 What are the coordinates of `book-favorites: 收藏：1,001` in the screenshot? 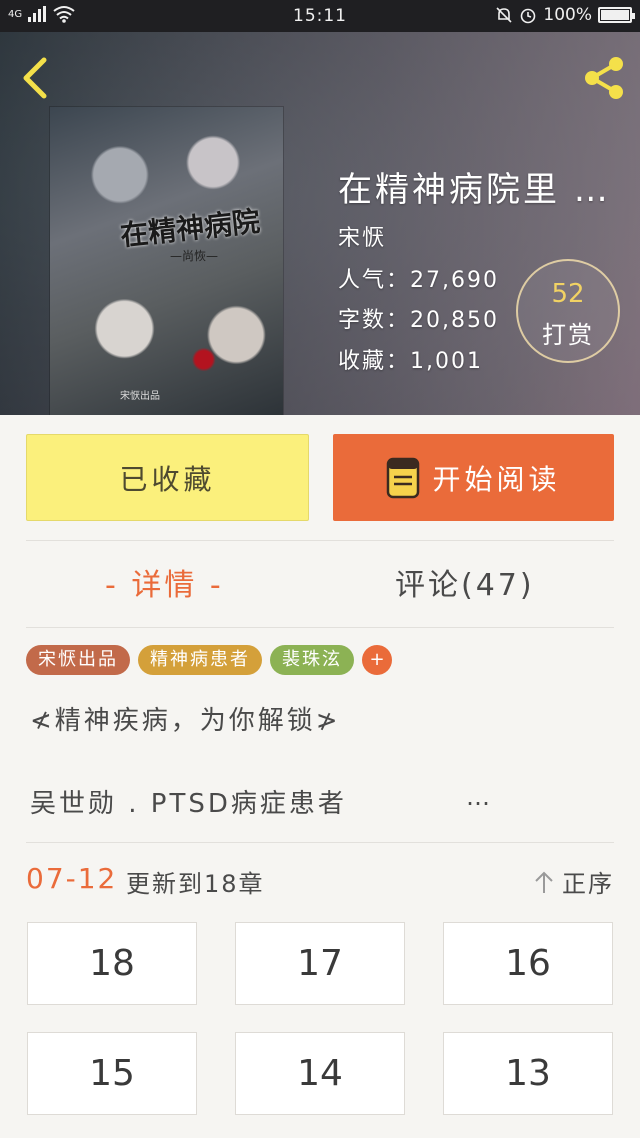 It's located at (410, 361).